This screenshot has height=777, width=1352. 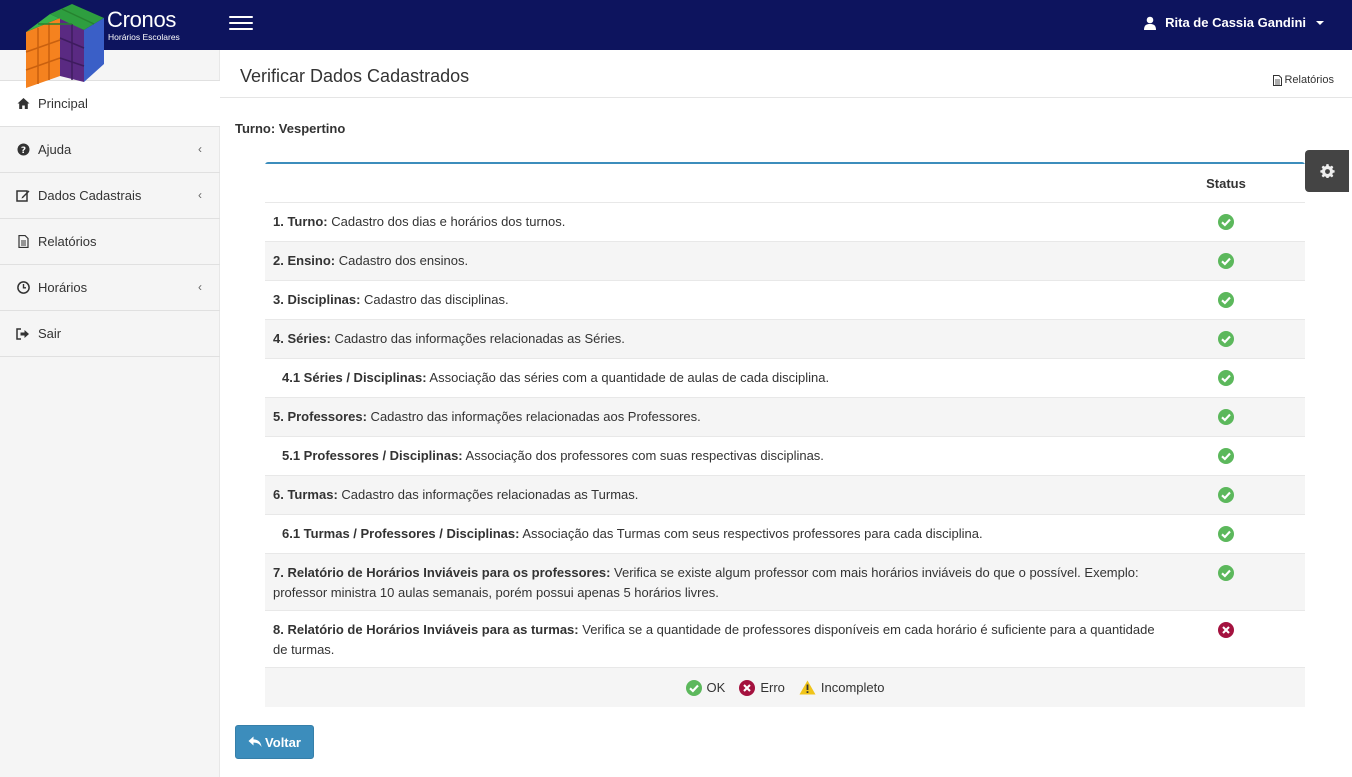 What do you see at coordinates (110, 45) in the screenshot?
I see `brand-logo: Cronos Horários Escolares` at bounding box center [110, 45].